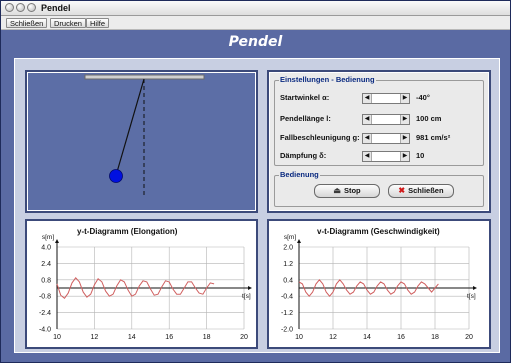 The image size is (511, 363). Describe the element at coordinates (255, 42) in the screenshot. I see `app-title: Pendel` at that location.